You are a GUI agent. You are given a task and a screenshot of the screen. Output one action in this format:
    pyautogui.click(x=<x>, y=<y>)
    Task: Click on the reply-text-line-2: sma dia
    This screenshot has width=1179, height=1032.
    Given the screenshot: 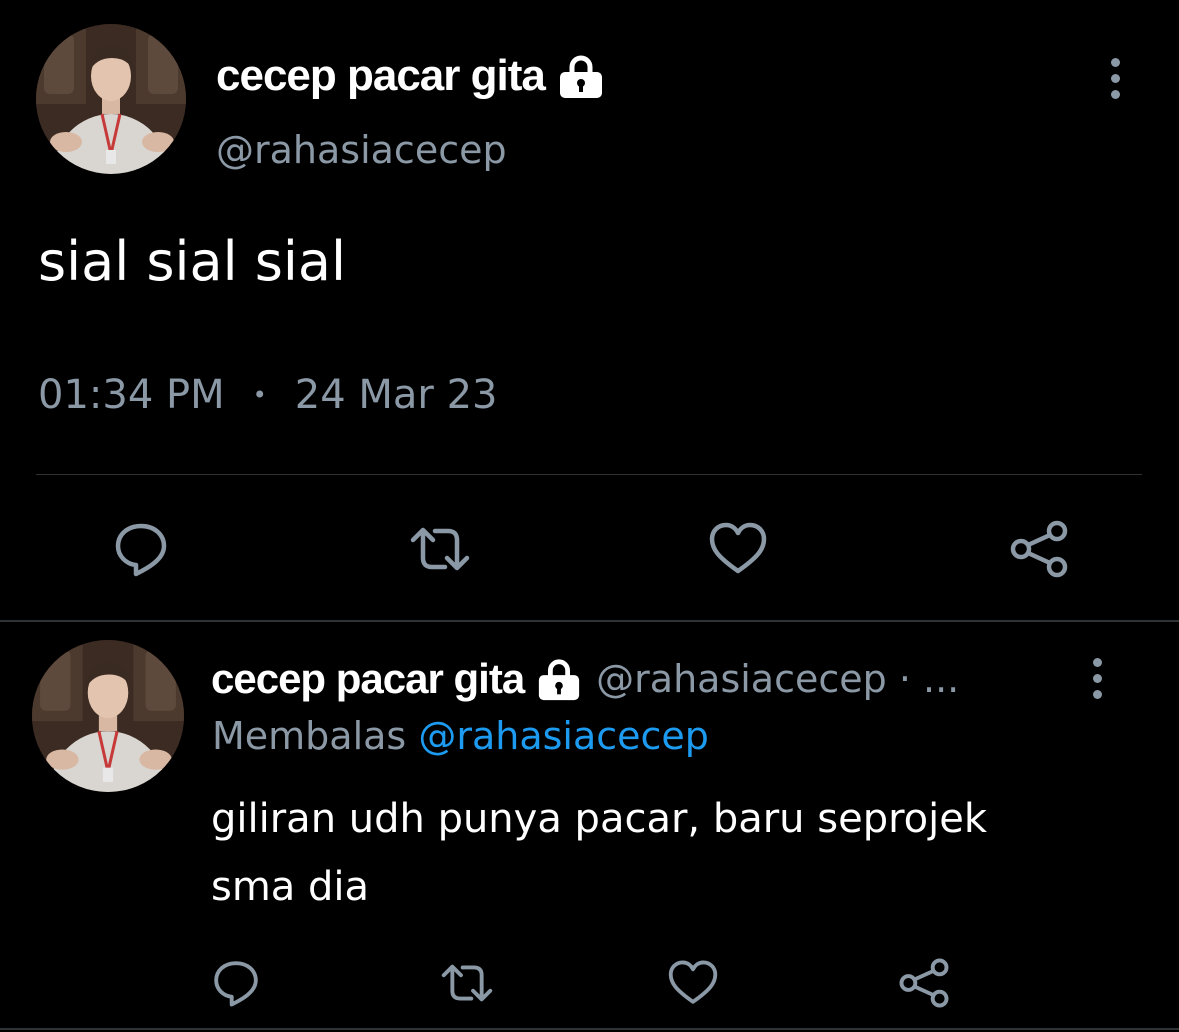 What is the action you would take?
    pyautogui.click(x=290, y=887)
    